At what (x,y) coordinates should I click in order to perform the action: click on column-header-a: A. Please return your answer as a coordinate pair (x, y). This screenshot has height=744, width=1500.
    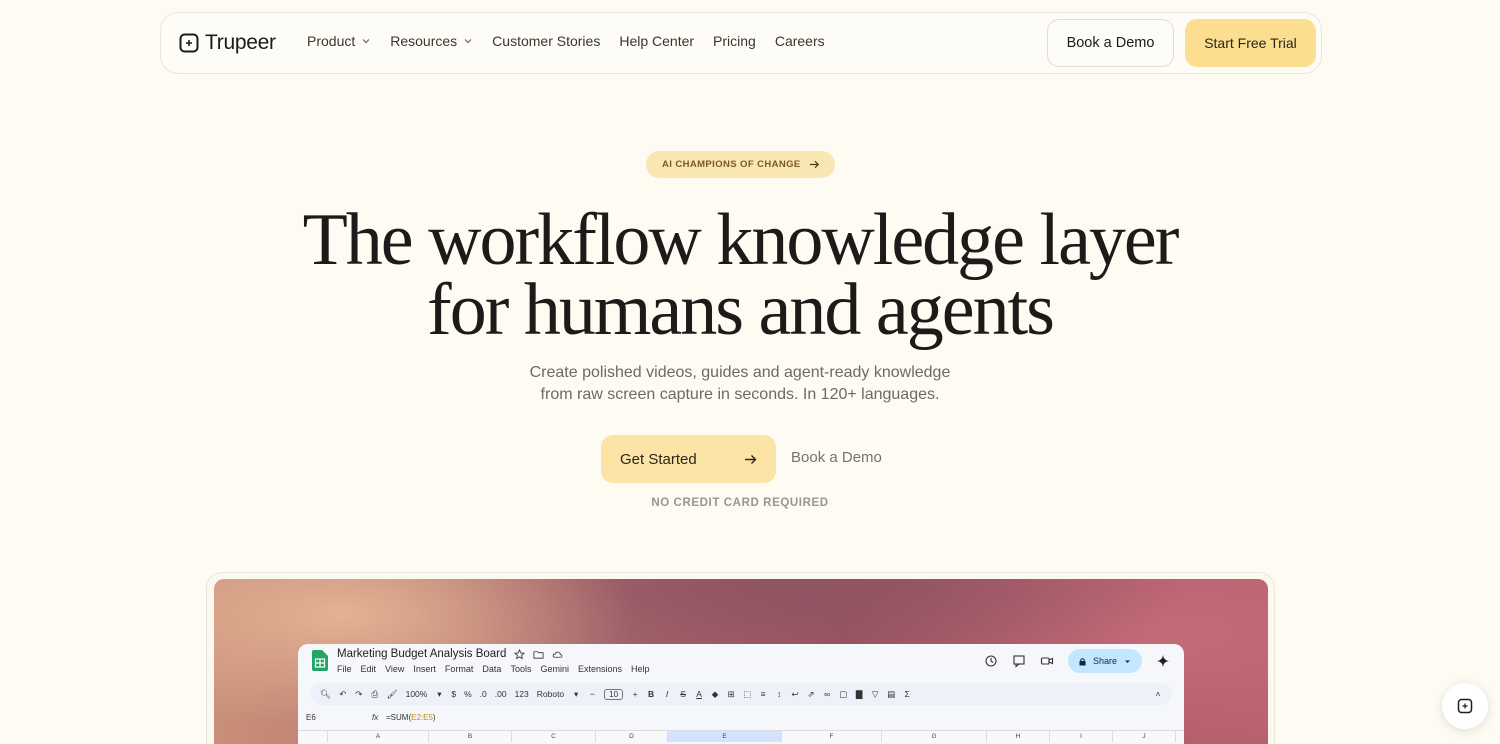
    Looking at the image, I should click on (378, 736).